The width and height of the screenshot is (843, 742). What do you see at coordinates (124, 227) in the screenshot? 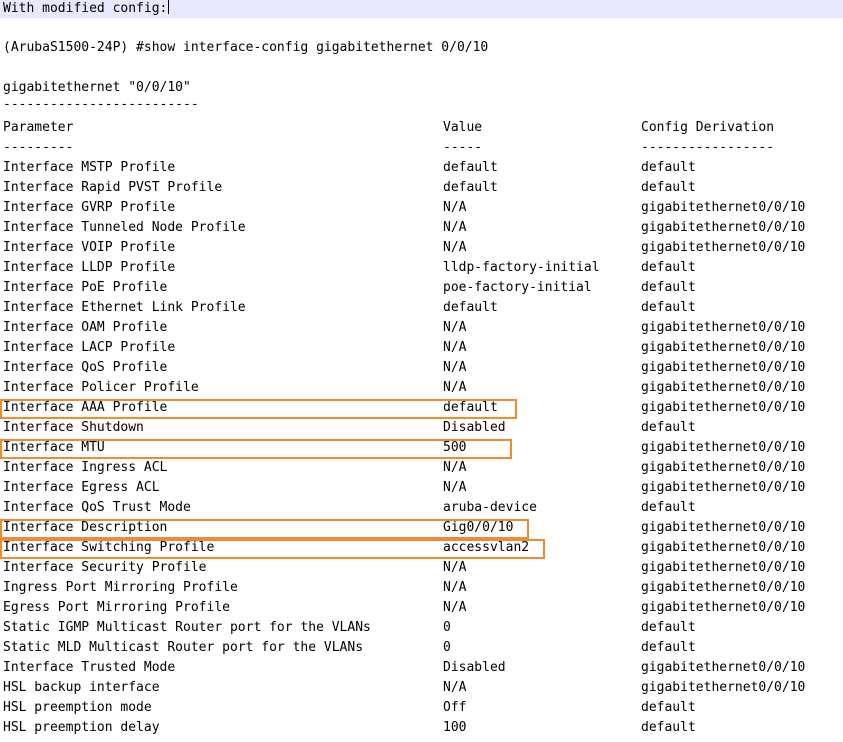
I see `cell-parameter: Interface Tunneled Node Profile` at bounding box center [124, 227].